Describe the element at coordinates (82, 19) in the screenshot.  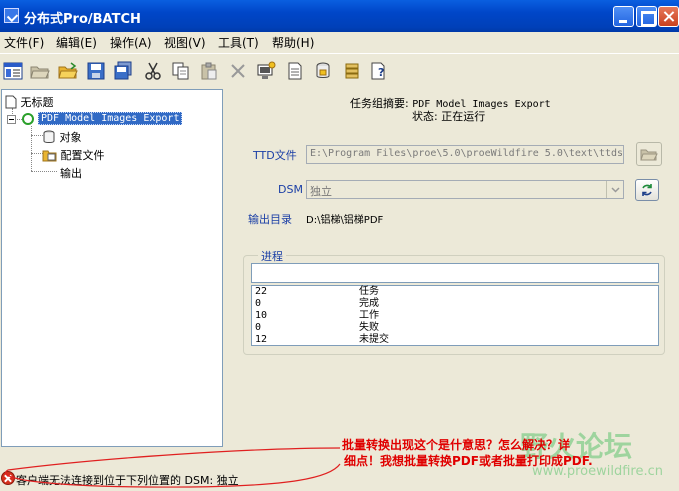
I see `window-title: 分布式Pro/BATCH` at that location.